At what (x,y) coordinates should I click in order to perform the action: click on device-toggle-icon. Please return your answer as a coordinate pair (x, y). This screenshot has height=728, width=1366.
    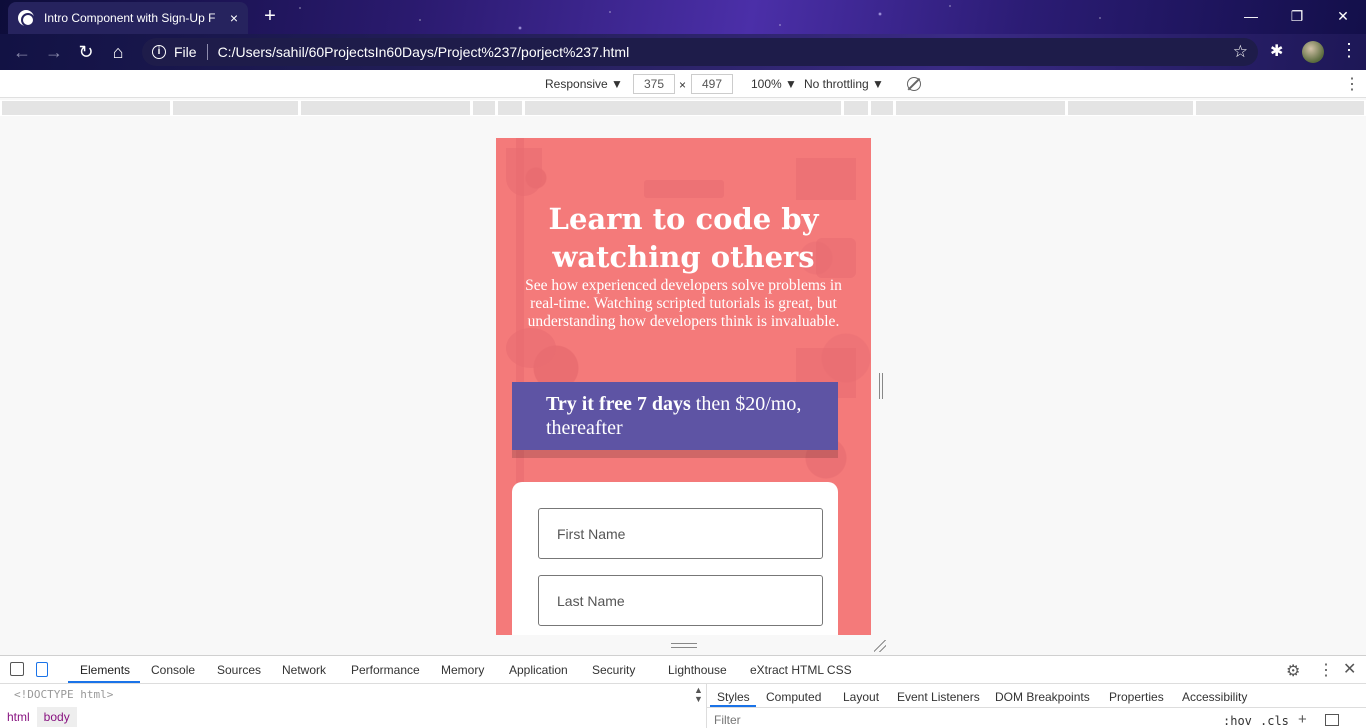
    Looking at the image, I should click on (42, 669).